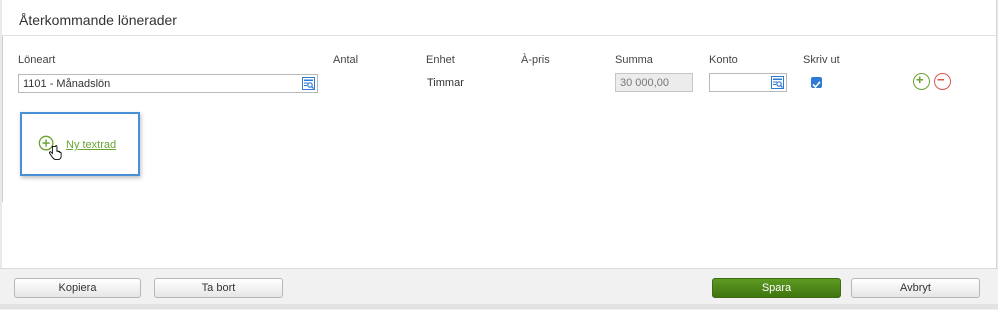 Image resolution: width=998 pixels, height=310 pixels. Describe the element at coordinates (748, 82) in the screenshot. I see `konto-field` at that location.